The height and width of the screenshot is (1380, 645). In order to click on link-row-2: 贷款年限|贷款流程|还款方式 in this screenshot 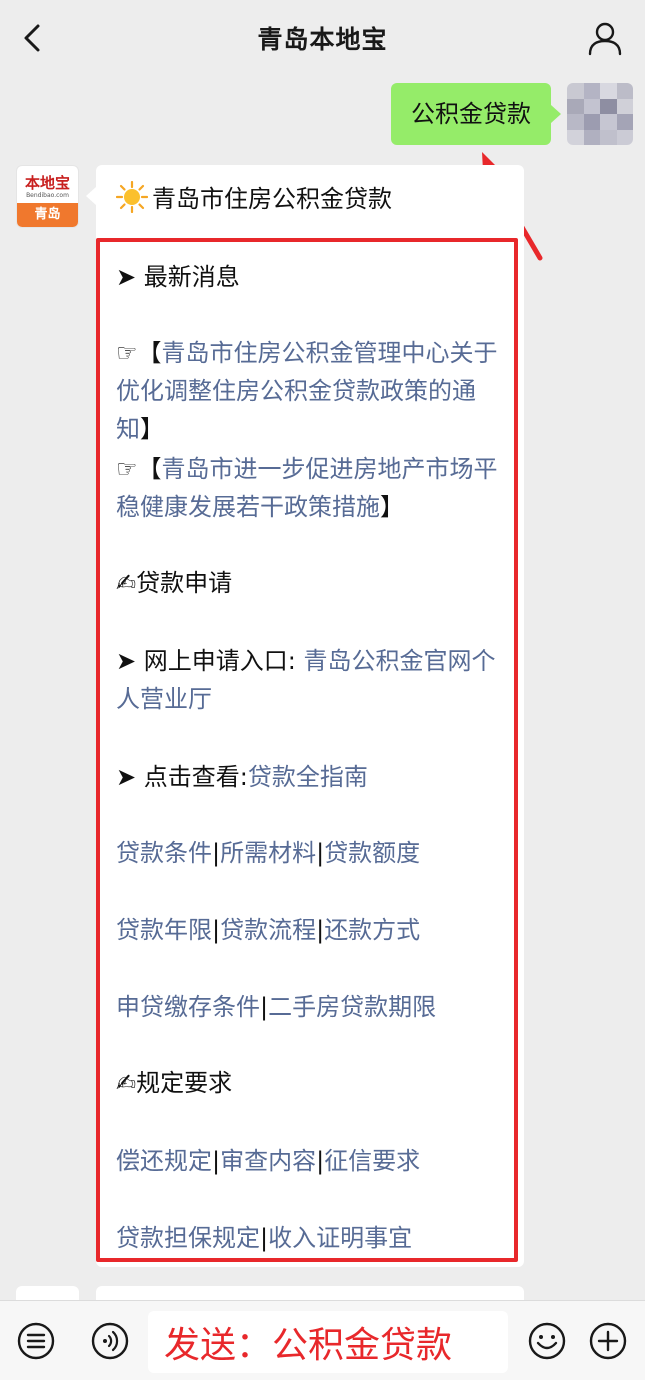, I will do `click(312, 930)`.